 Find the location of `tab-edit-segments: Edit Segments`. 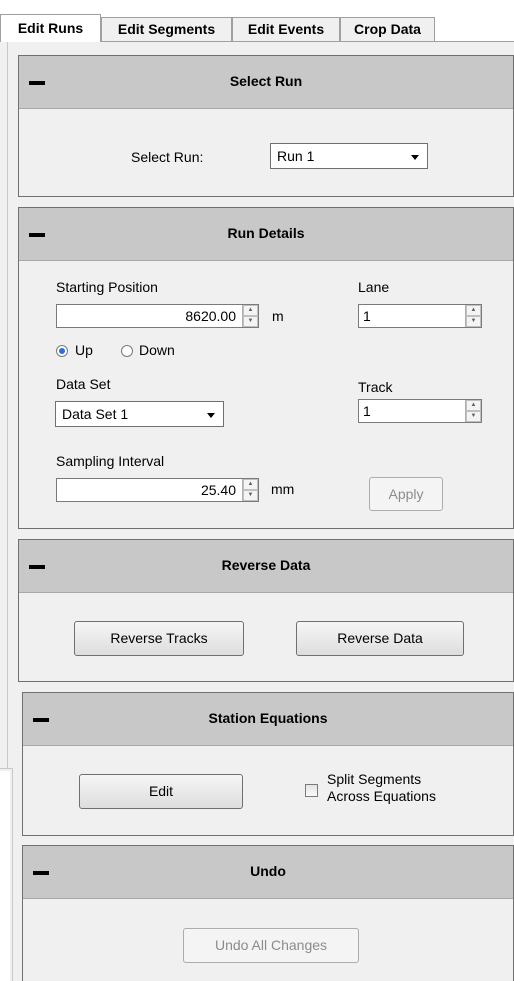

tab-edit-segments: Edit Segments is located at coordinates (166, 29).